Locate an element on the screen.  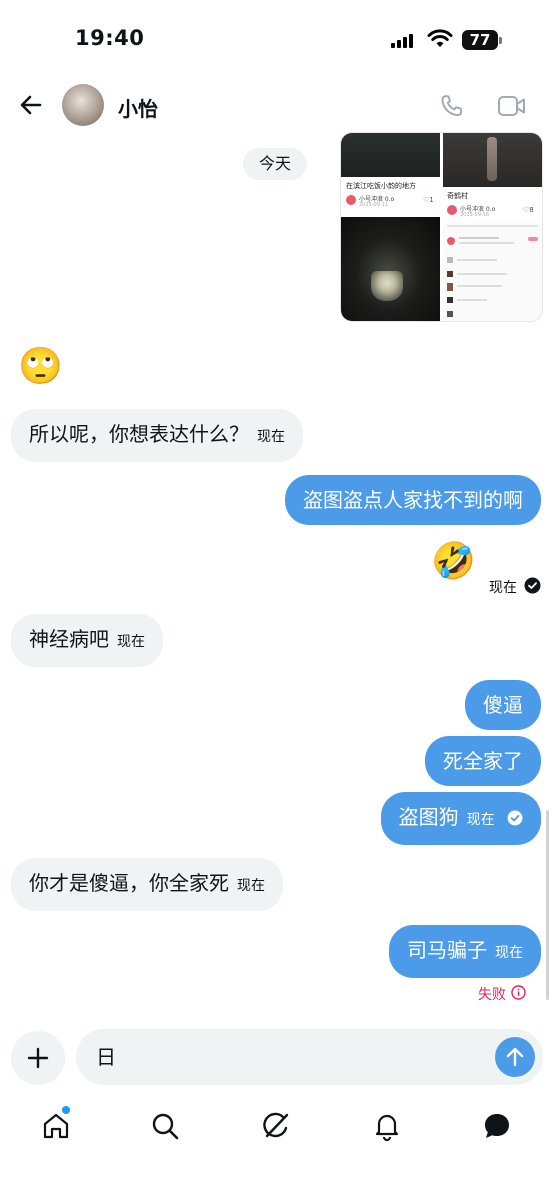
bell-icon is located at coordinates (387, 1127).